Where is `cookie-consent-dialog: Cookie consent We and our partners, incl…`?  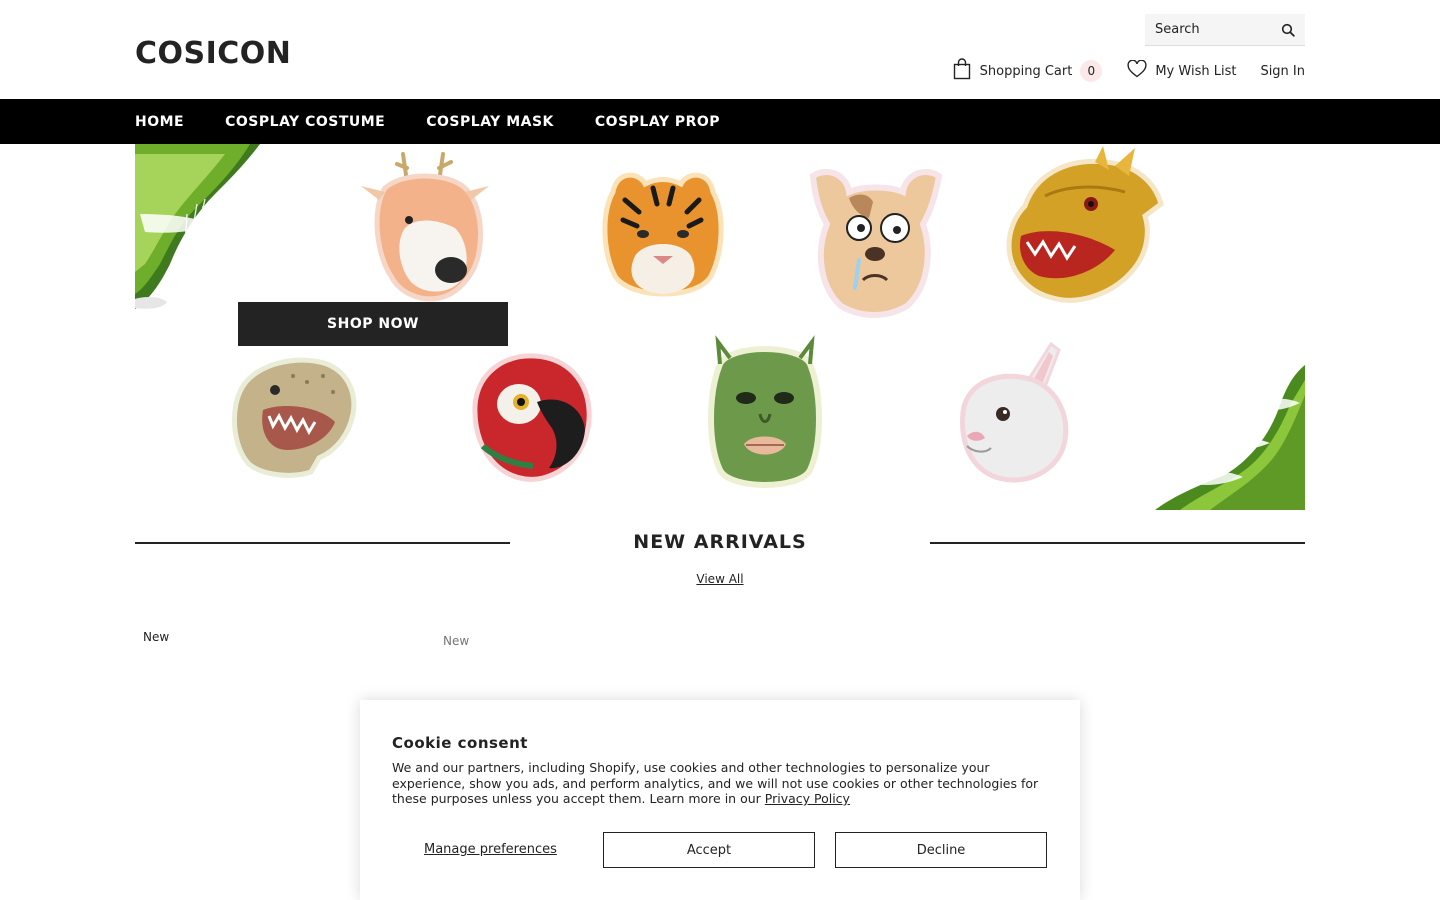 cookie-consent-dialog: Cookie consent We and our partners, incl… is located at coordinates (720, 800).